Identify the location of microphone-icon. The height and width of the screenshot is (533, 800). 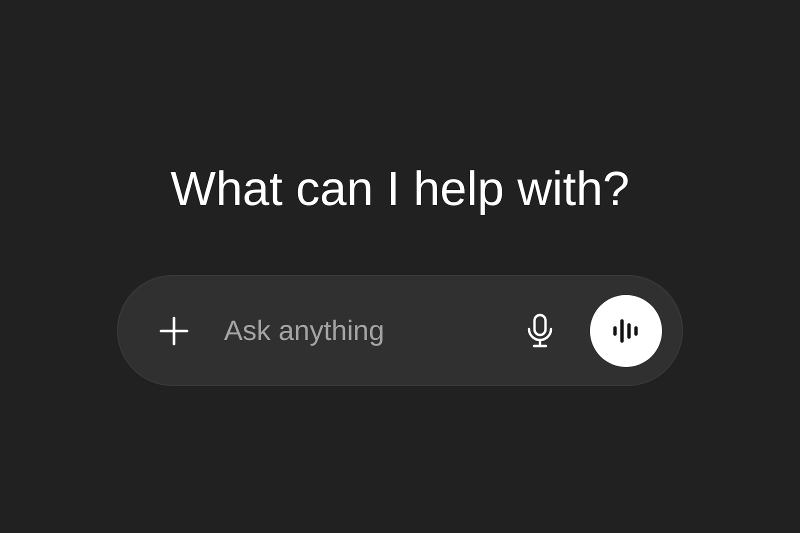
(540, 330).